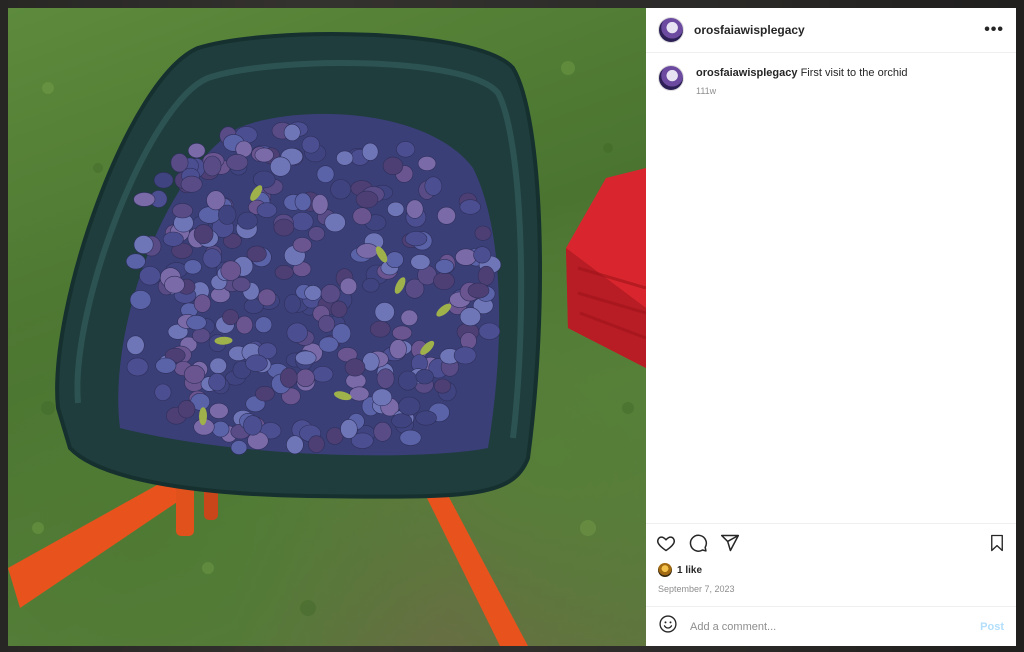  What do you see at coordinates (749, 30) in the screenshot?
I see `author-username: orosfaiawisplegacy` at bounding box center [749, 30].